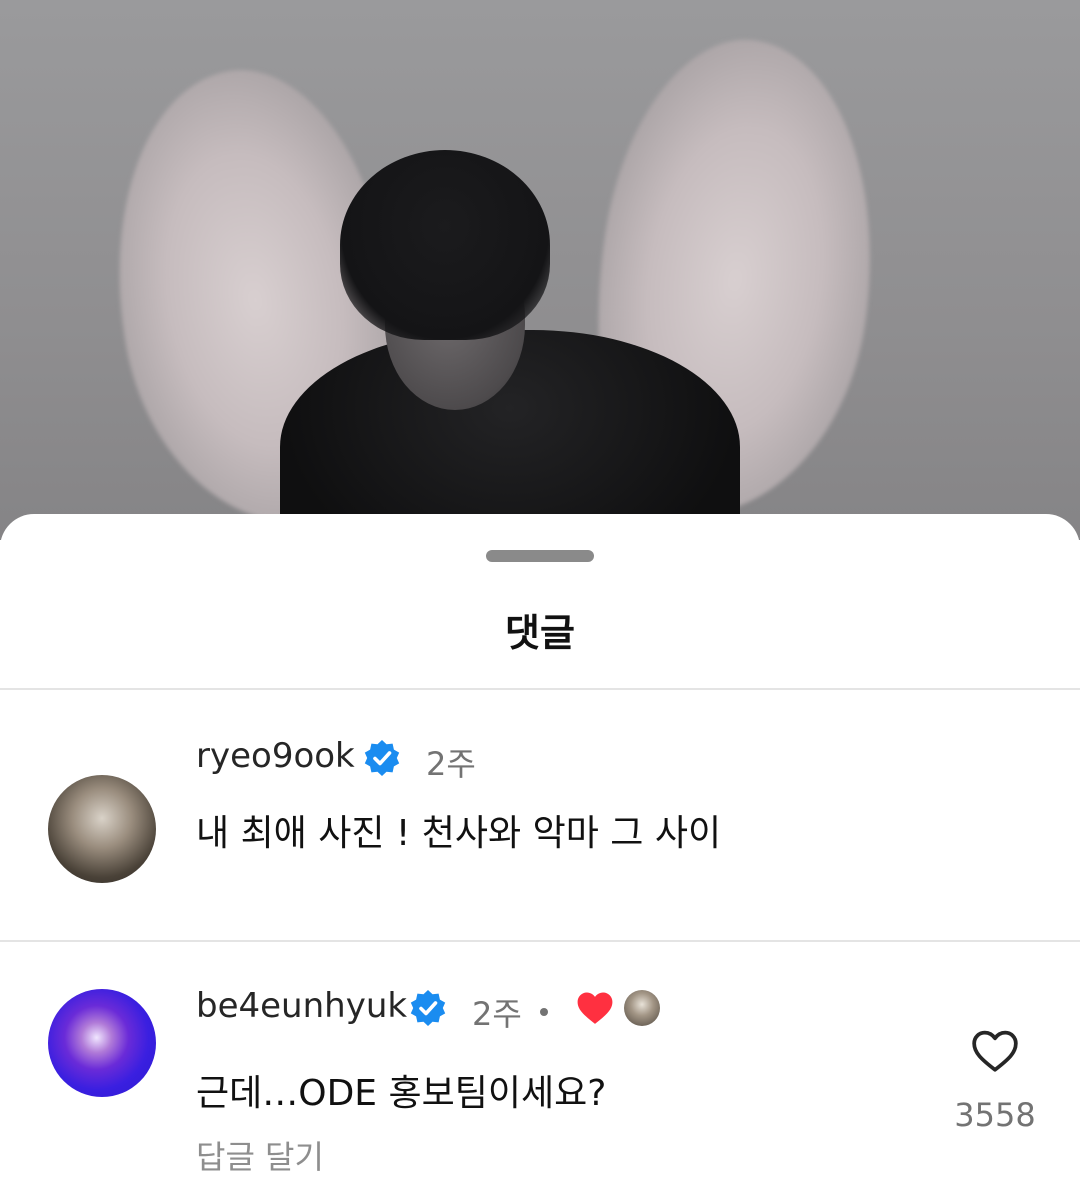  What do you see at coordinates (540, 941) in the screenshot?
I see `comment-divider` at bounding box center [540, 941].